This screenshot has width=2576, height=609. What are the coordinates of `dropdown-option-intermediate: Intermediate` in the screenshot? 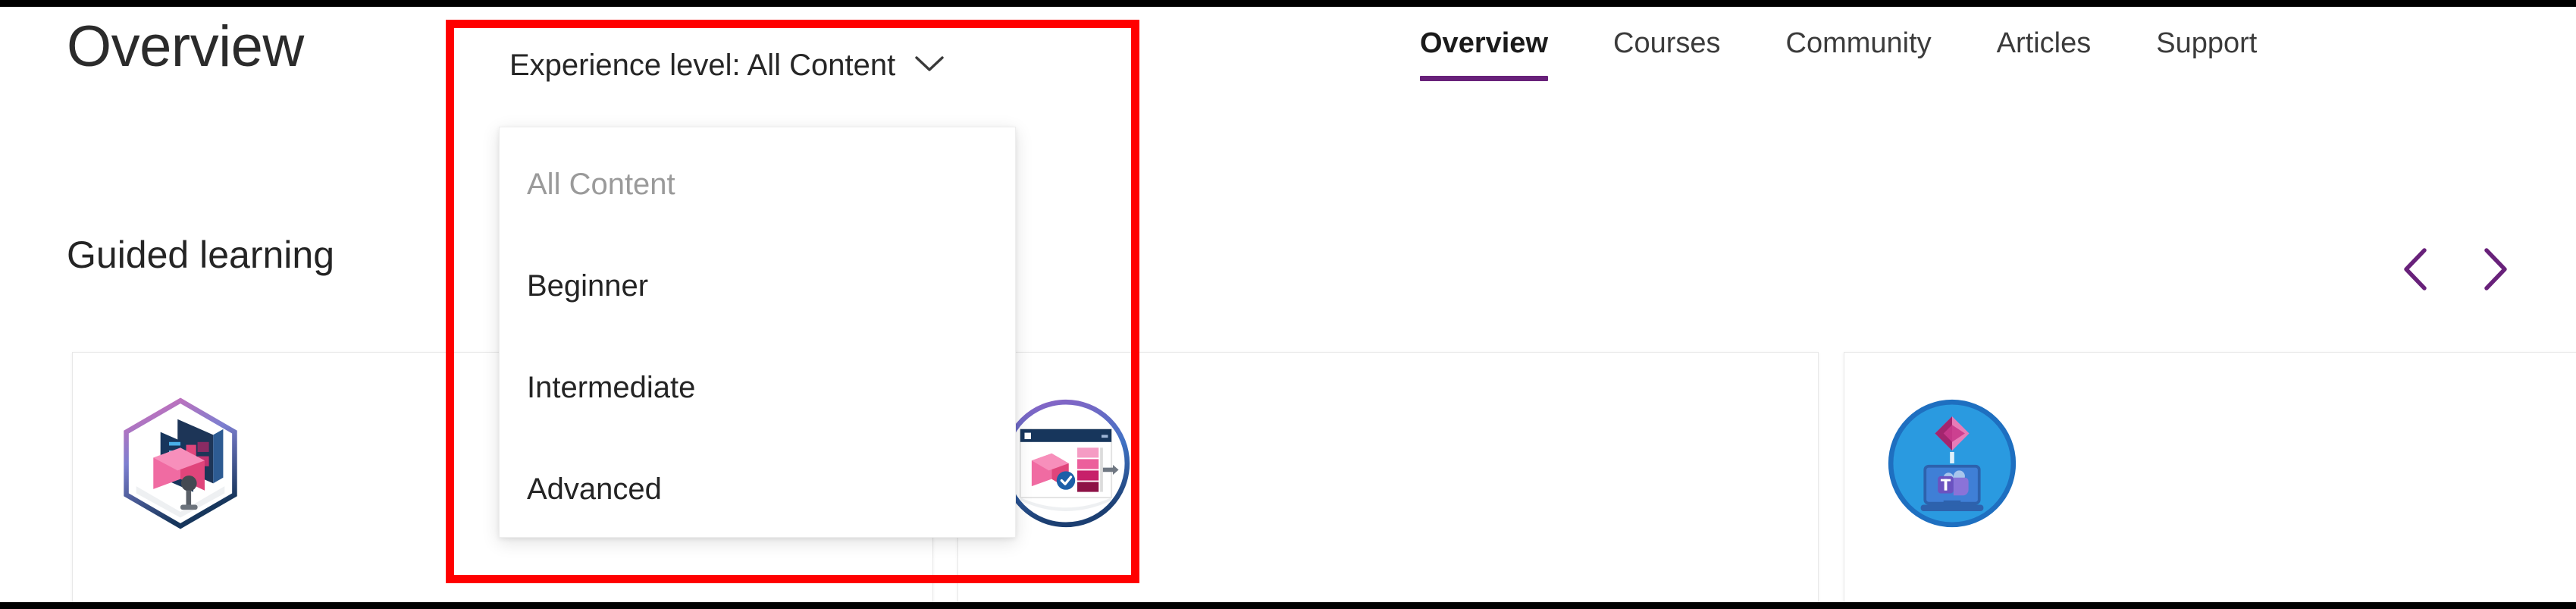 It's located at (757, 387).